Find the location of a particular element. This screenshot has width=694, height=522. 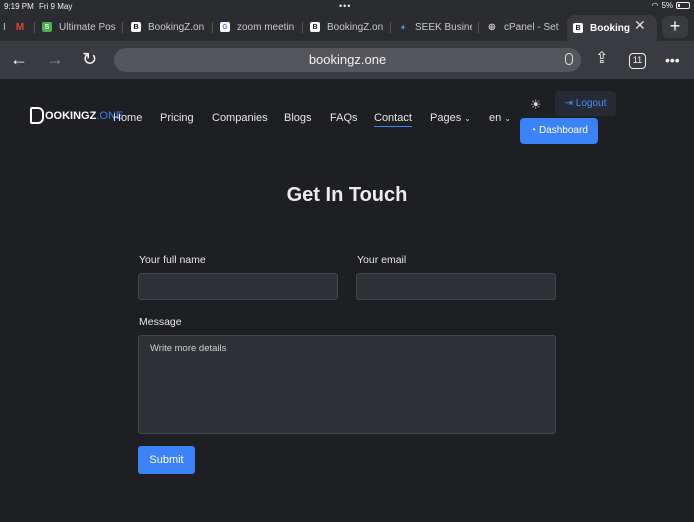

tab-overview-button: 11 is located at coordinates (637, 61).